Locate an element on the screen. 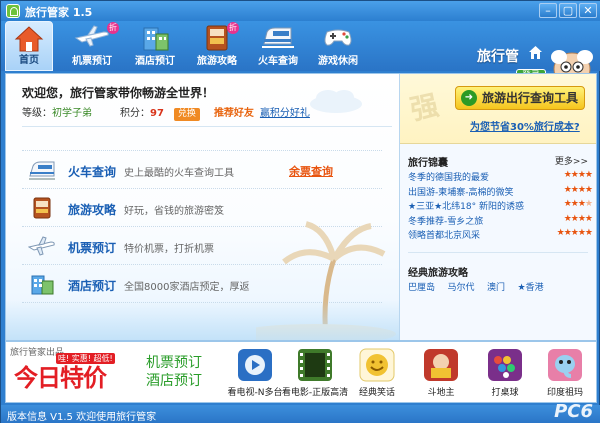 Image resolution: width=600 pixels, height=423 pixels. app-billiards: 打桌球 is located at coordinates (505, 374).